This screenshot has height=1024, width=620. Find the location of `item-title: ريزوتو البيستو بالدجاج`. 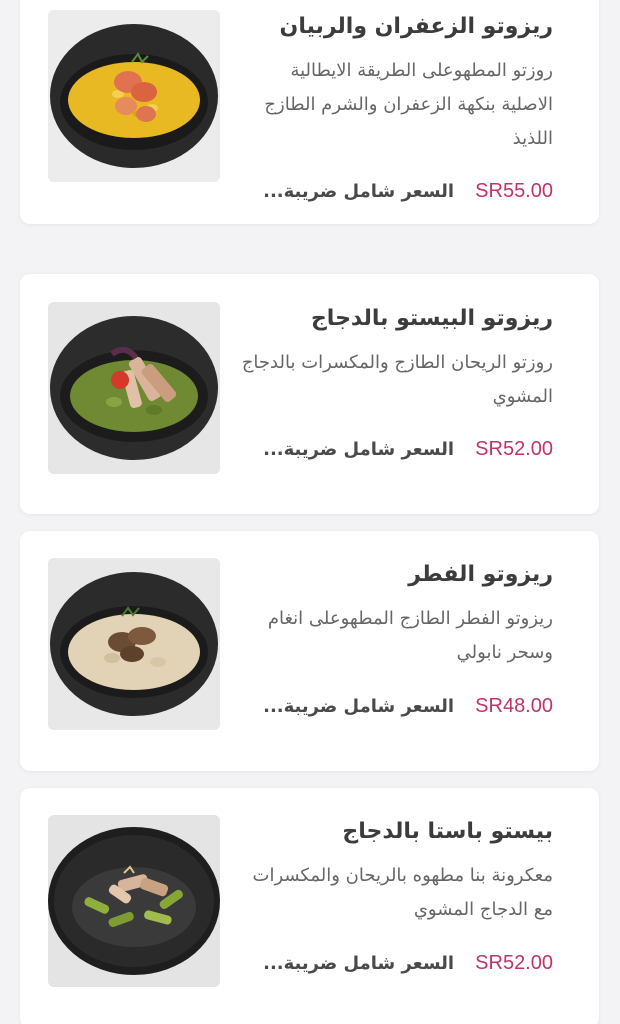

item-title: ريزوتو البيستو بالدجاج is located at coordinates (431, 318).